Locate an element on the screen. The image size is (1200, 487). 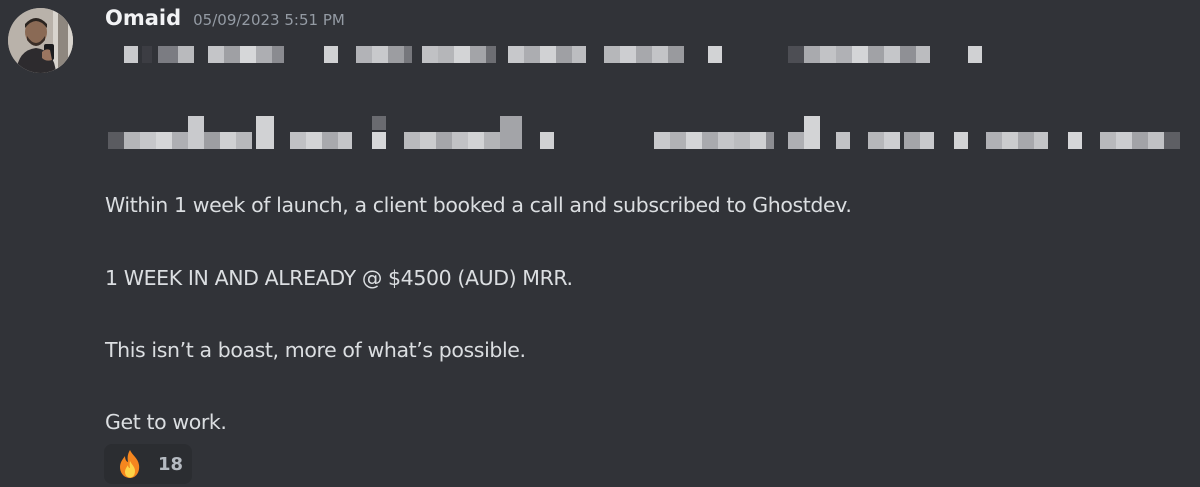
message-text-line-4: Get to work. is located at coordinates (166, 422).